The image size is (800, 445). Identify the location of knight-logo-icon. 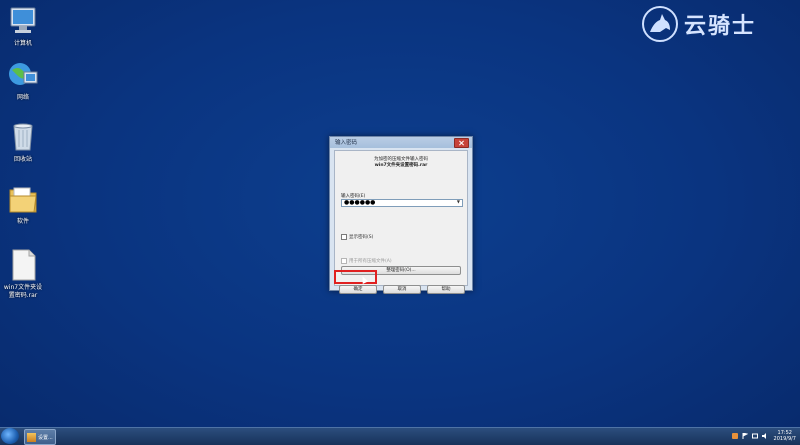
(660, 24).